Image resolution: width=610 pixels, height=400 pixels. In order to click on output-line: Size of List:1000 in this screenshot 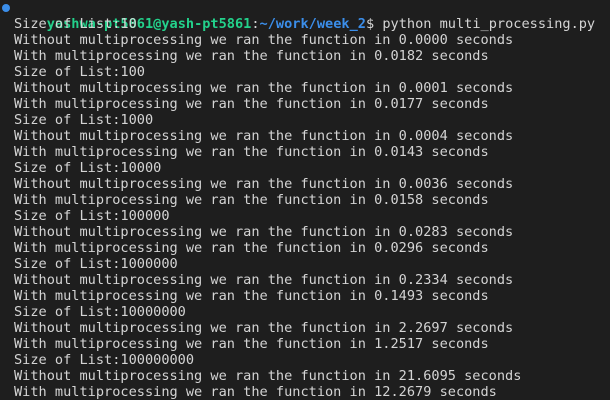, I will do `click(84, 120)`.